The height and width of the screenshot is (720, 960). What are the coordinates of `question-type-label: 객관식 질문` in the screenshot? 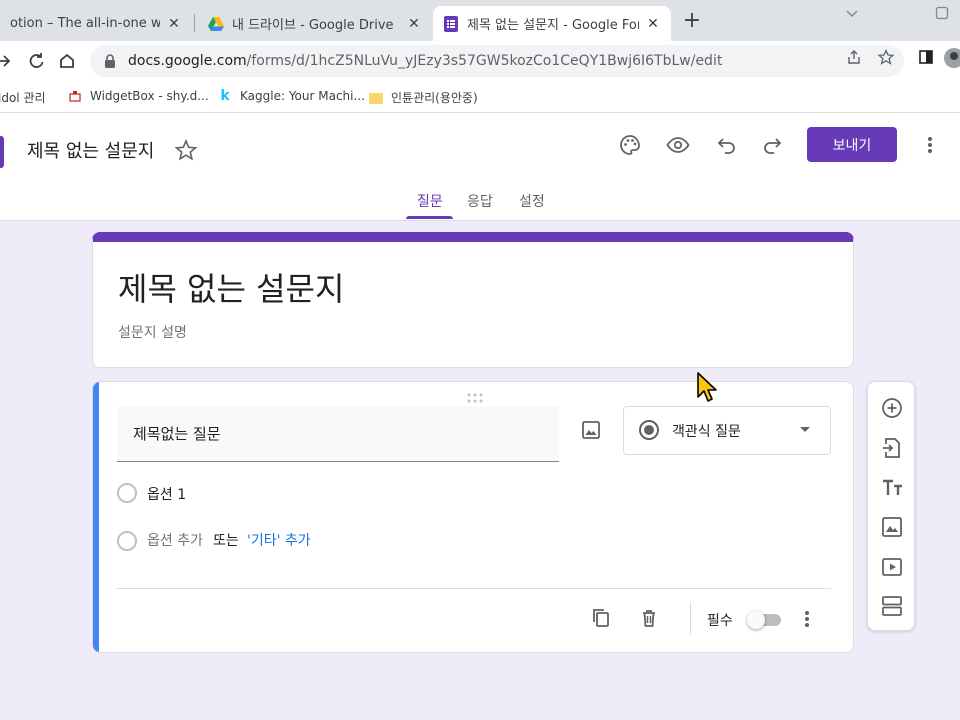 It's located at (706, 432).